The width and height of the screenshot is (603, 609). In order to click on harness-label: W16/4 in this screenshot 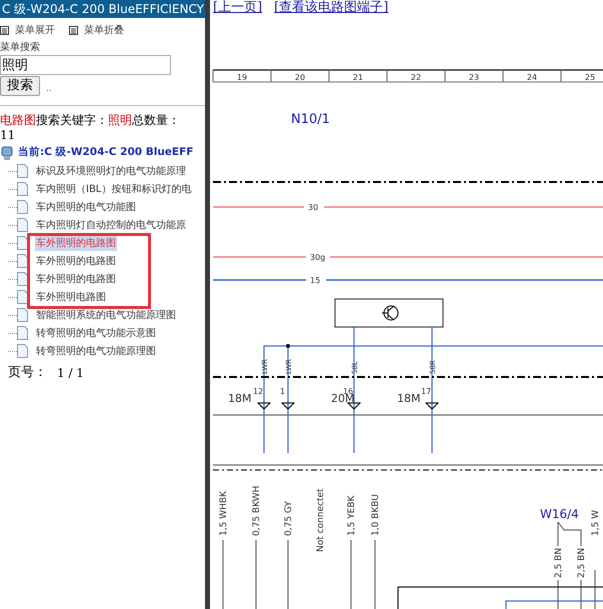, I will do `click(559, 514)`.